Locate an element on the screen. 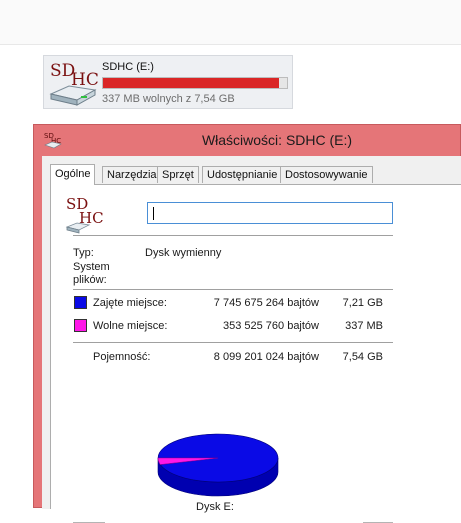  filesystem-label-line1: System is located at coordinates (91, 267).